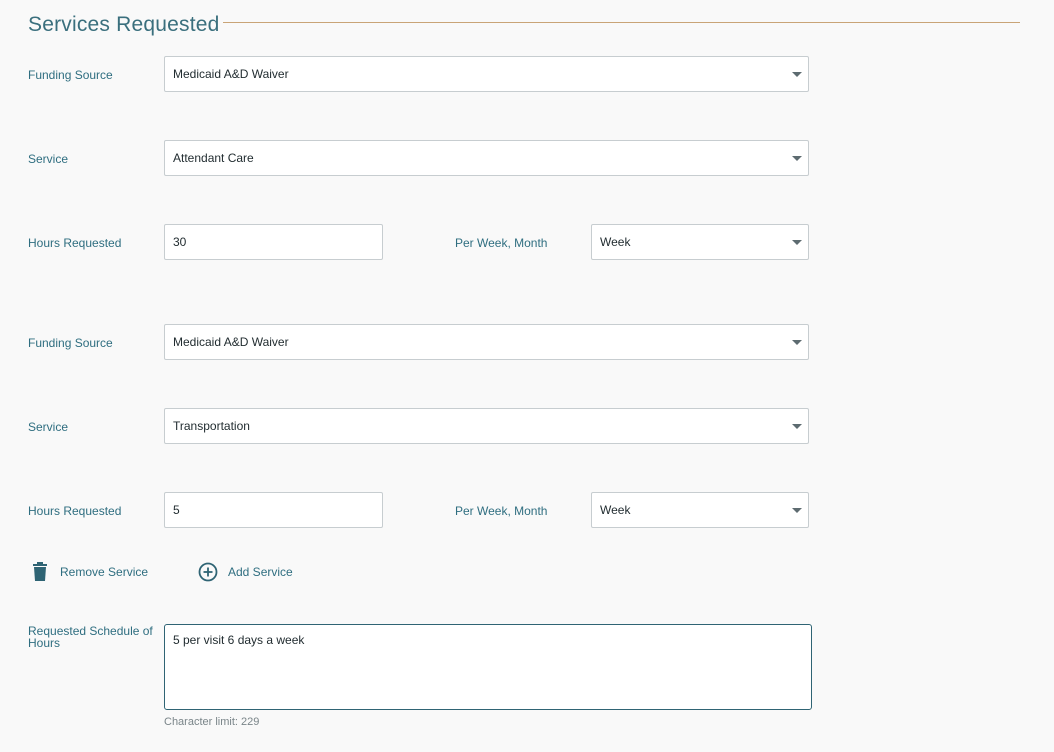 Image resolution: width=1054 pixels, height=752 pixels. Describe the element at coordinates (124, 24) in the screenshot. I see `section-title: Services Requested` at that location.